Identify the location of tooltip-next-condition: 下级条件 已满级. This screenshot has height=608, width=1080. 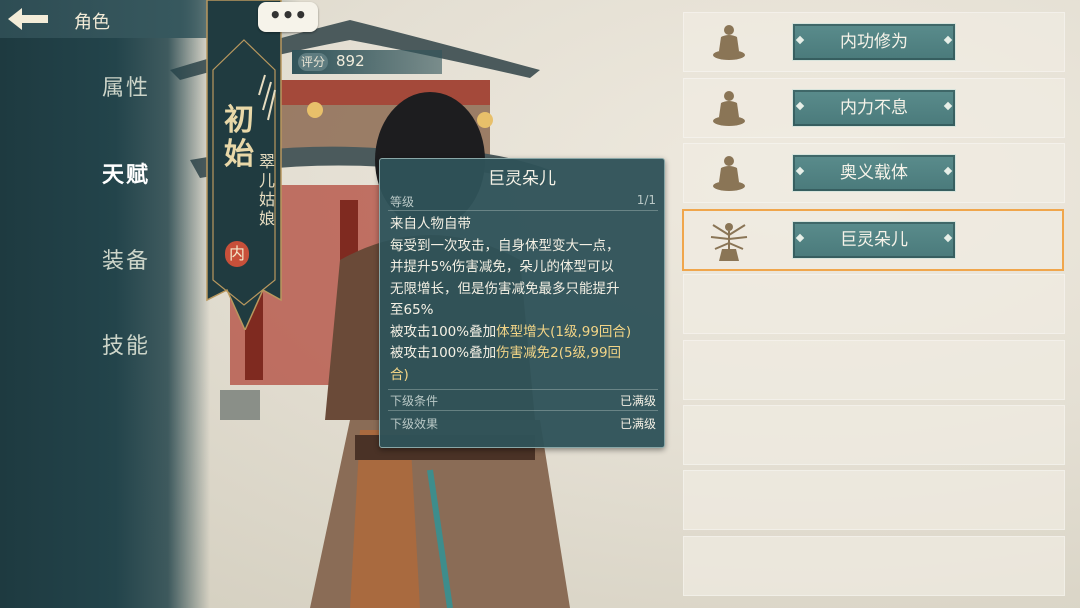
(523, 400).